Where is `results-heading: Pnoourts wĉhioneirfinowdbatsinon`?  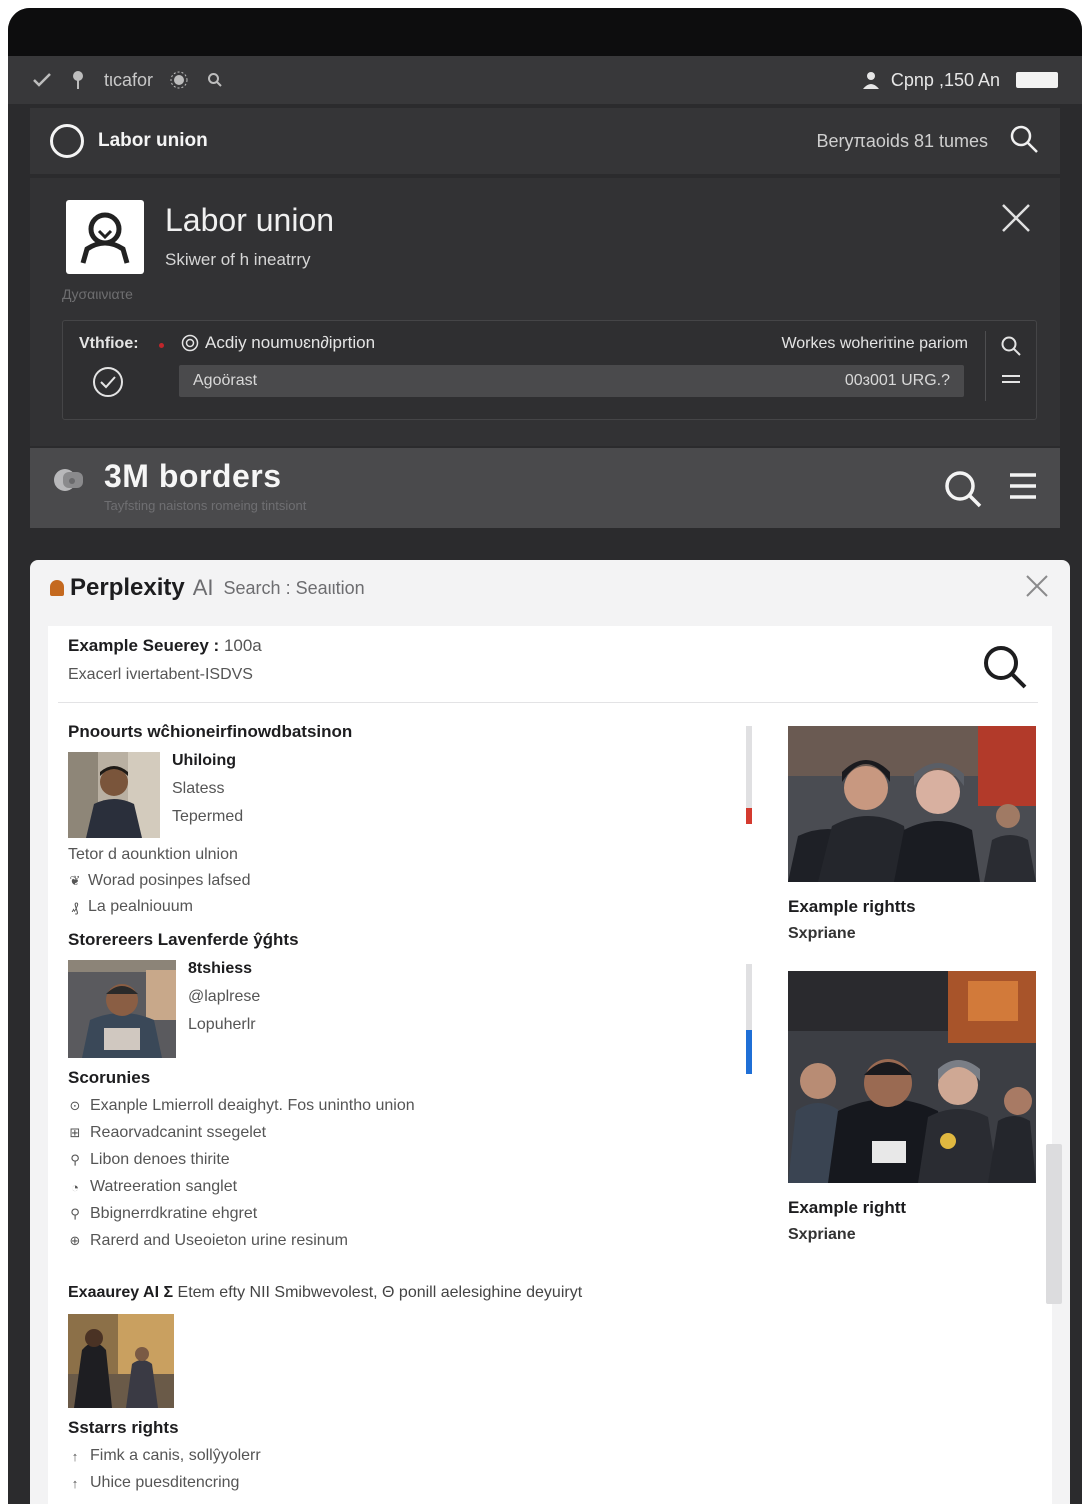 results-heading: Pnoourts wĉhioneirfinowdbatsinon is located at coordinates (210, 731).